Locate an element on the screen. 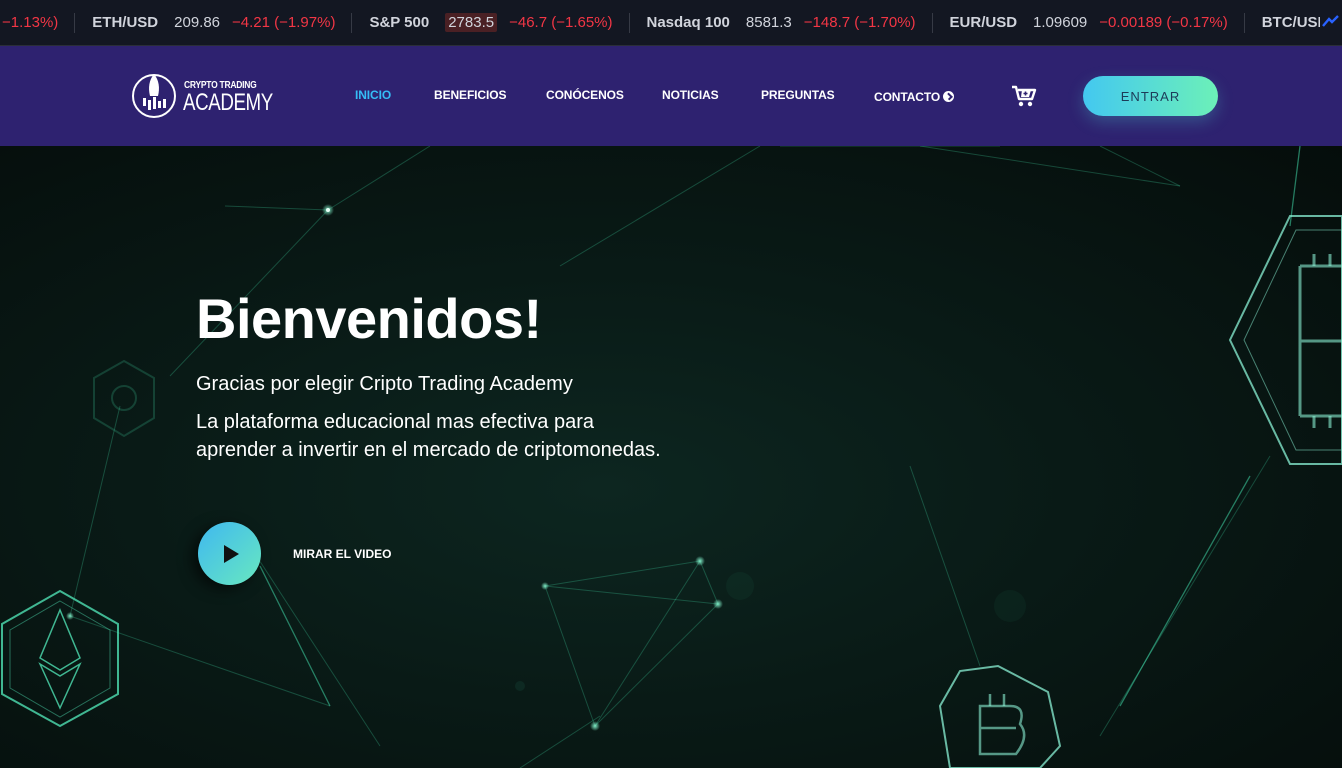 Image resolution: width=1342 pixels, height=768 pixels. nav-inicio: INICIO is located at coordinates (373, 95).